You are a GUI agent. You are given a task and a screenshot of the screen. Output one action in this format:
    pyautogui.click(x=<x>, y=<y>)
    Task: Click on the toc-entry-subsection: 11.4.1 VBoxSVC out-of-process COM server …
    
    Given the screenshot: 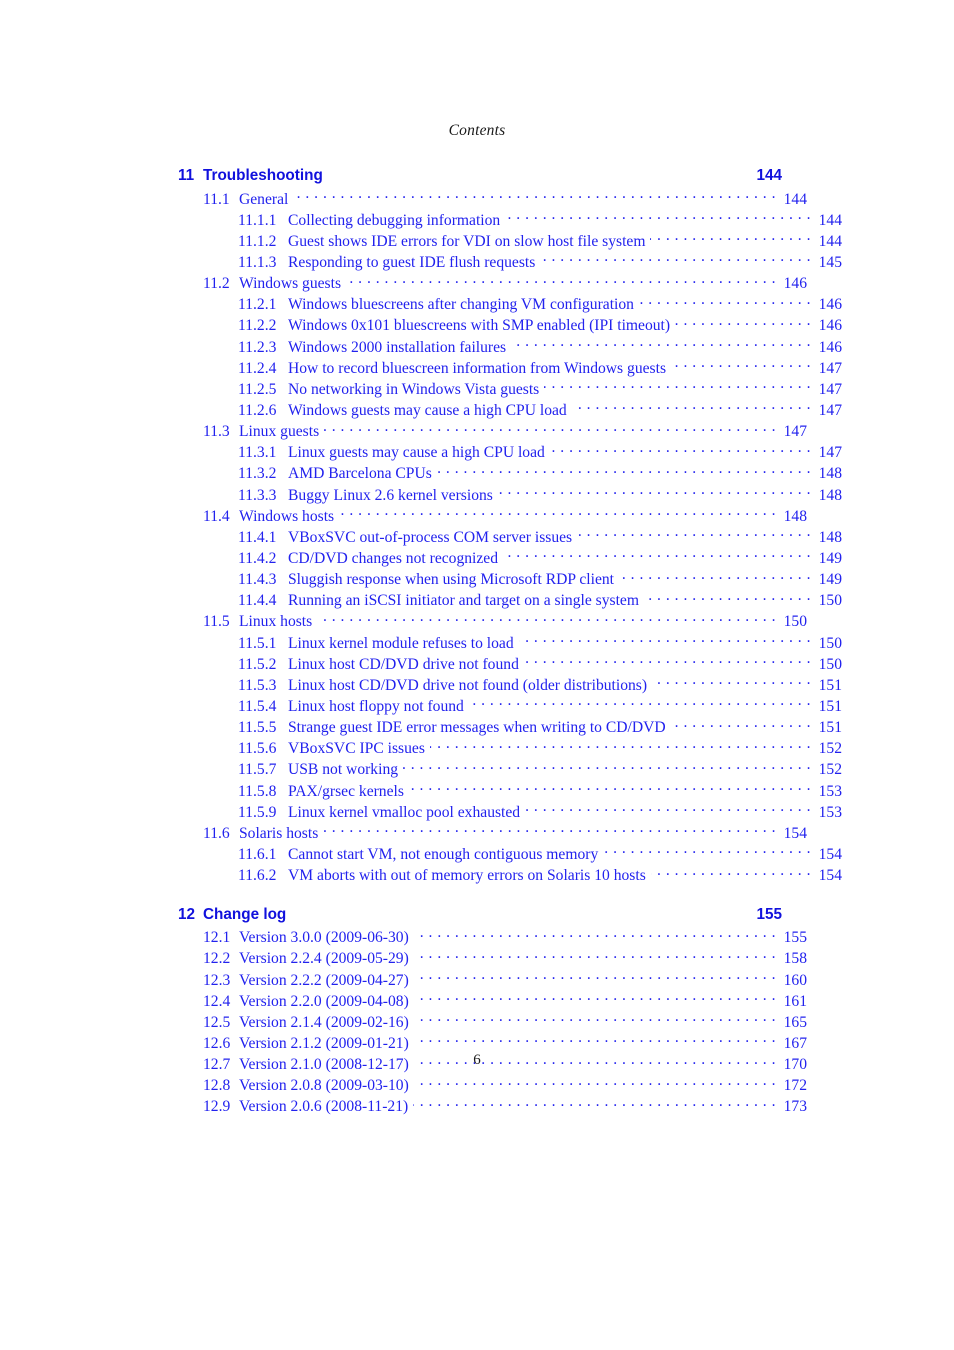 What is the action you would take?
    pyautogui.click(x=510, y=536)
    